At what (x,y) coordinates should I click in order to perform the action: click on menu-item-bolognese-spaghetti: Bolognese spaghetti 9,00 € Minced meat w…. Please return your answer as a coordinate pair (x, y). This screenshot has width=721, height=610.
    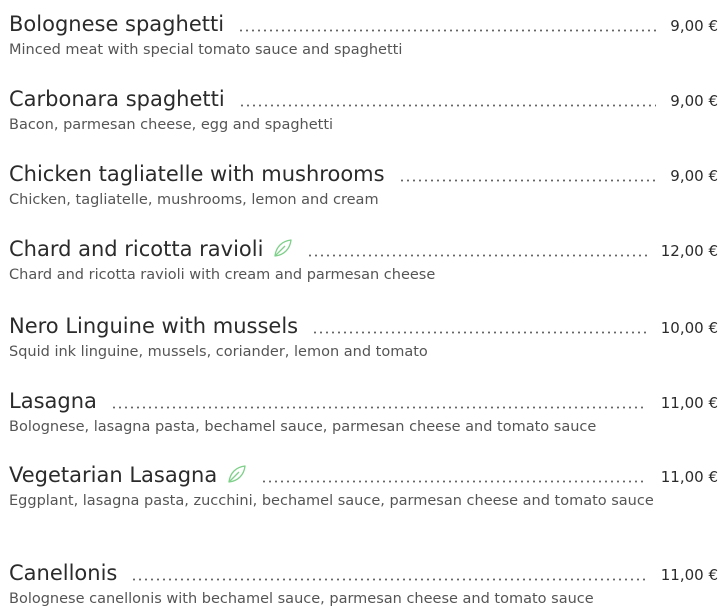
    Looking at the image, I should click on (363, 36).